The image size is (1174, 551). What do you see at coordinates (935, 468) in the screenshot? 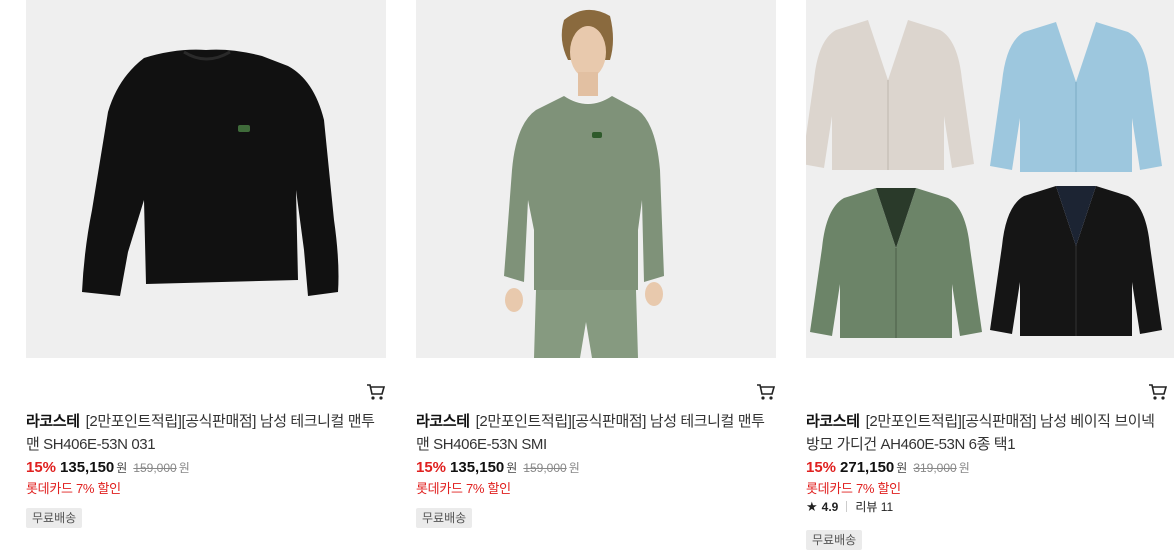
I see `original-price: 319,000` at bounding box center [935, 468].